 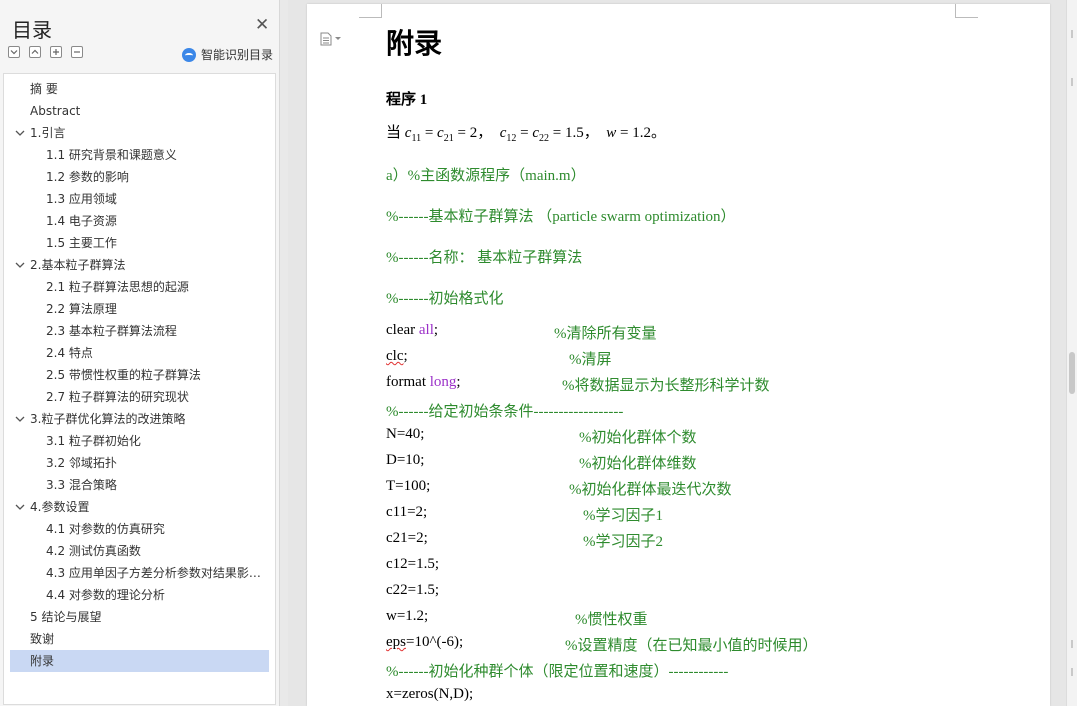 I want to click on toc-item: 4.4 对参数的理论分析, so click(x=139, y=595).